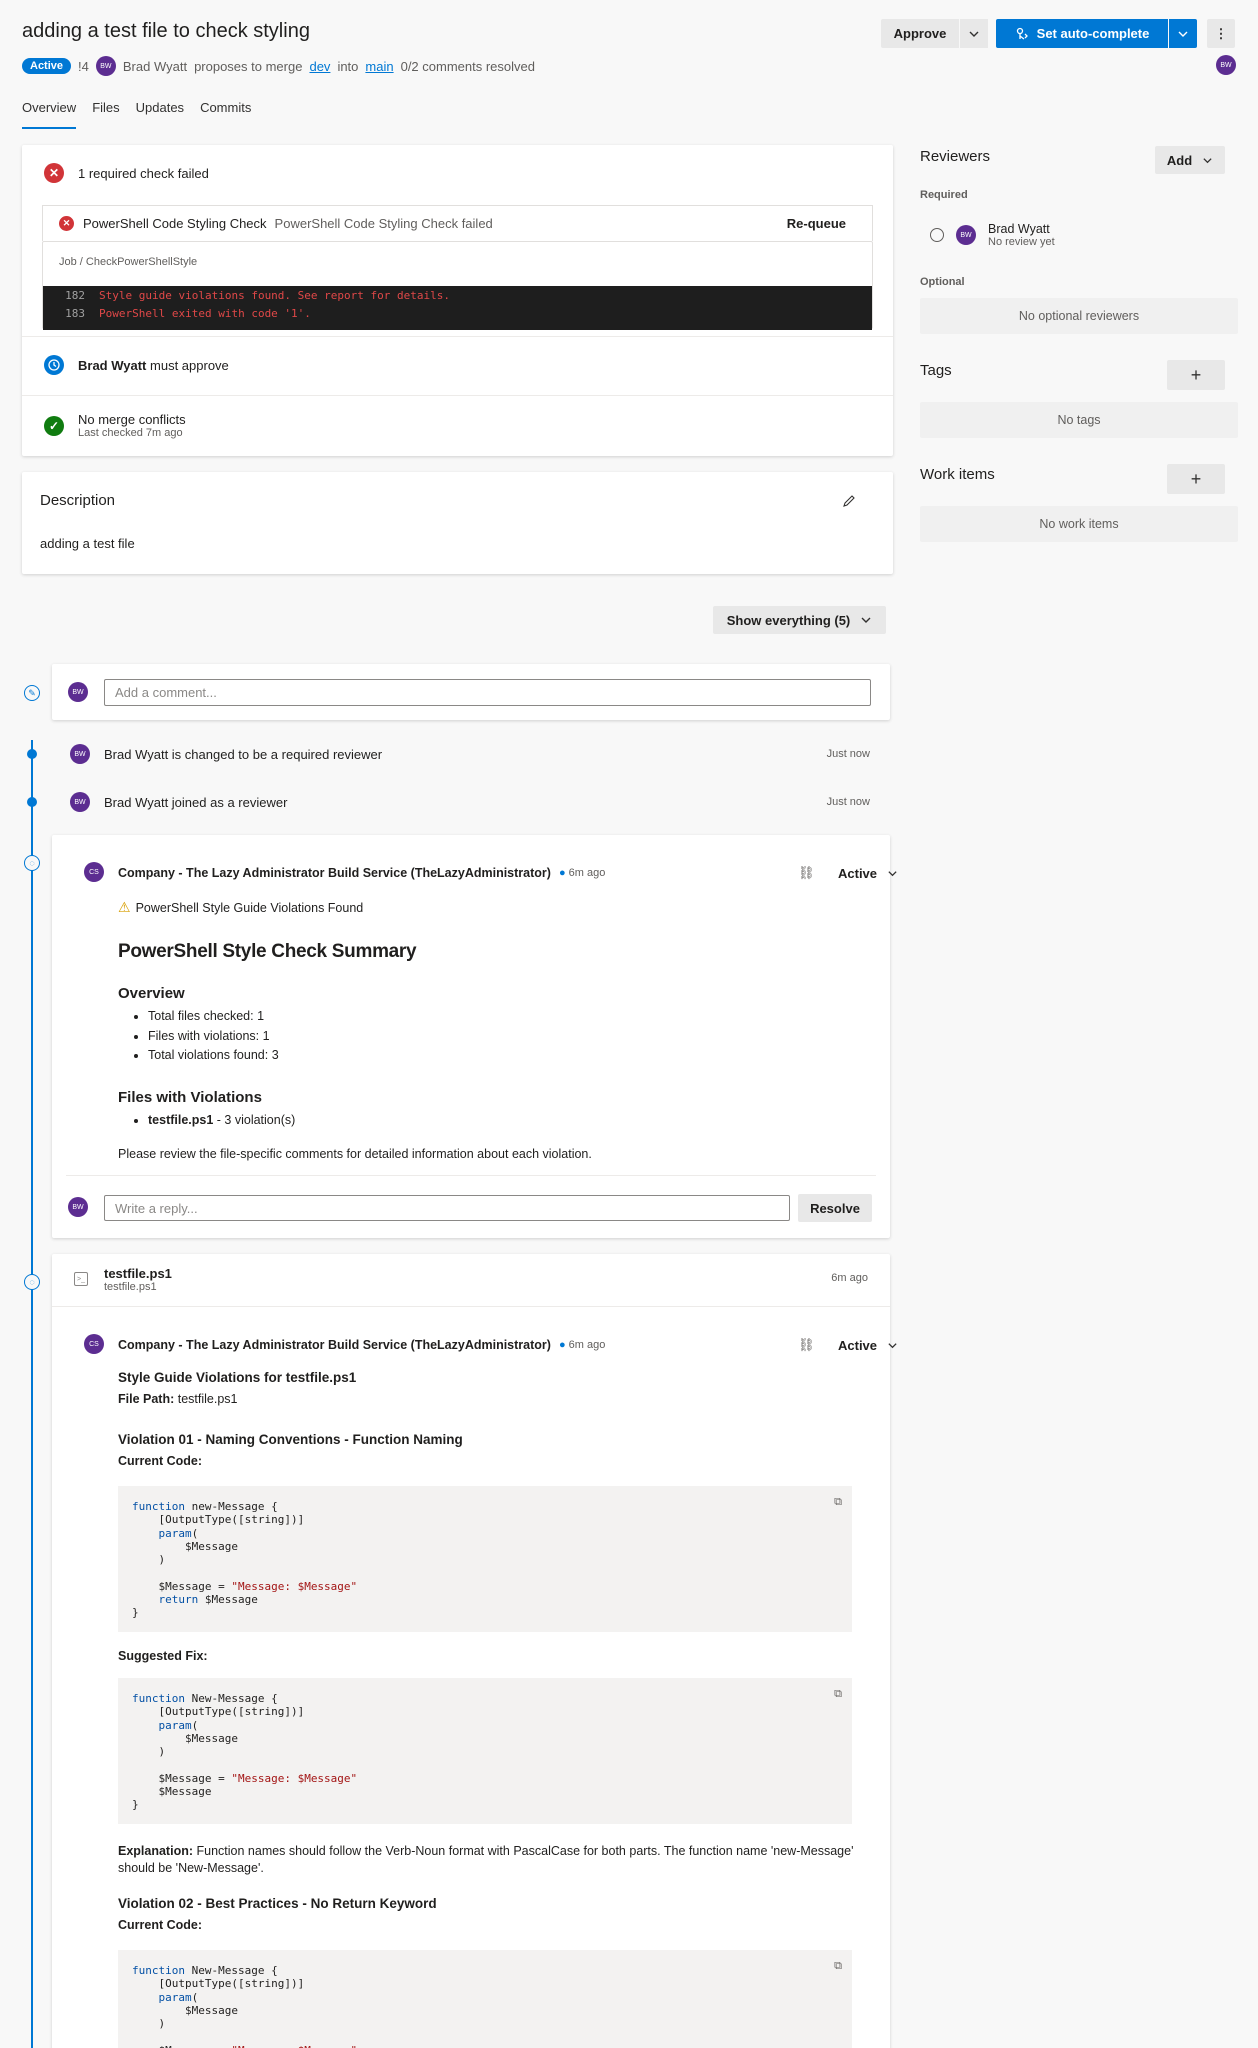 The height and width of the screenshot is (2048, 1258). Describe the element at coordinates (128, 262) in the screenshot. I see `job-path: Job / CheckPowerShellStyle` at that location.